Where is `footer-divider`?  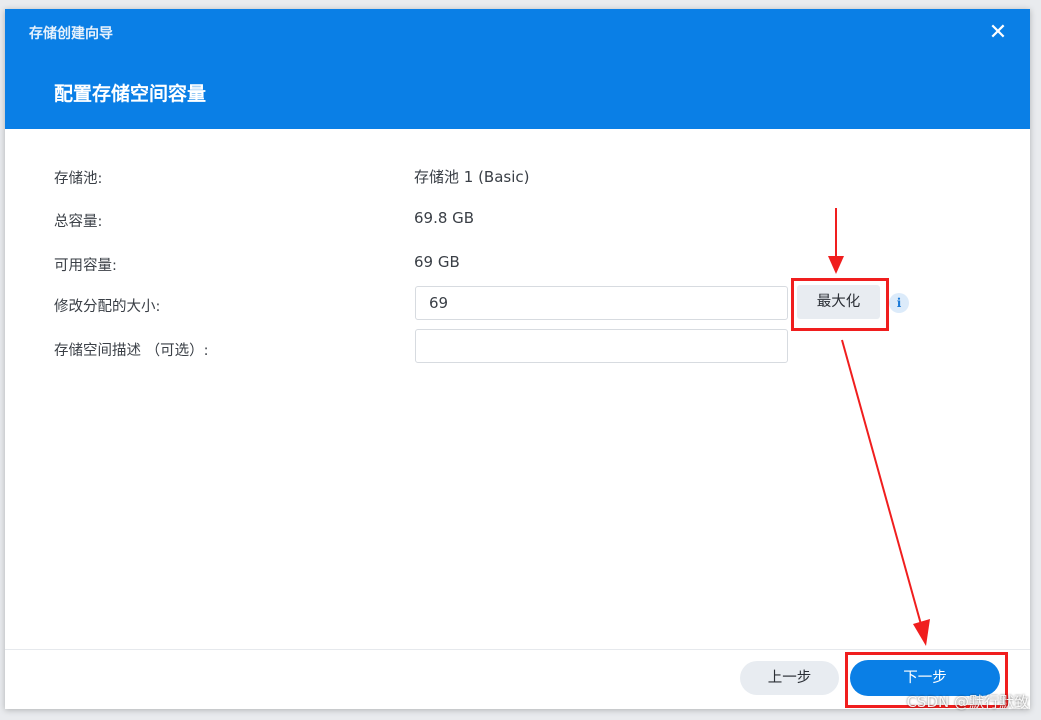
footer-divider is located at coordinates (517, 649).